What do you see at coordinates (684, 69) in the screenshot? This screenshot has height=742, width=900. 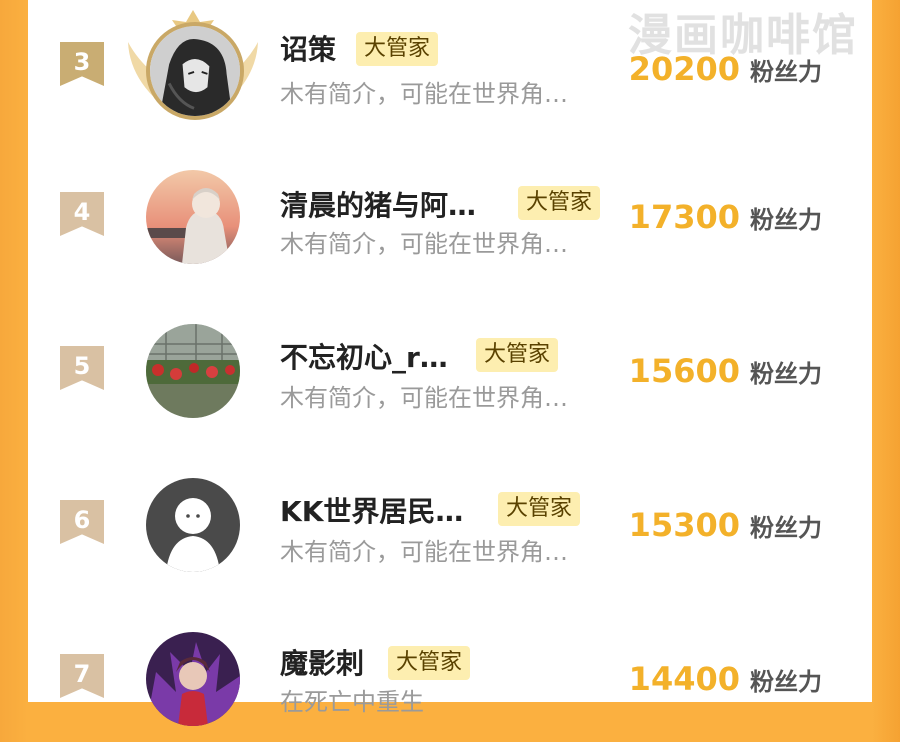 I see `fans-count: 20200` at bounding box center [684, 69].